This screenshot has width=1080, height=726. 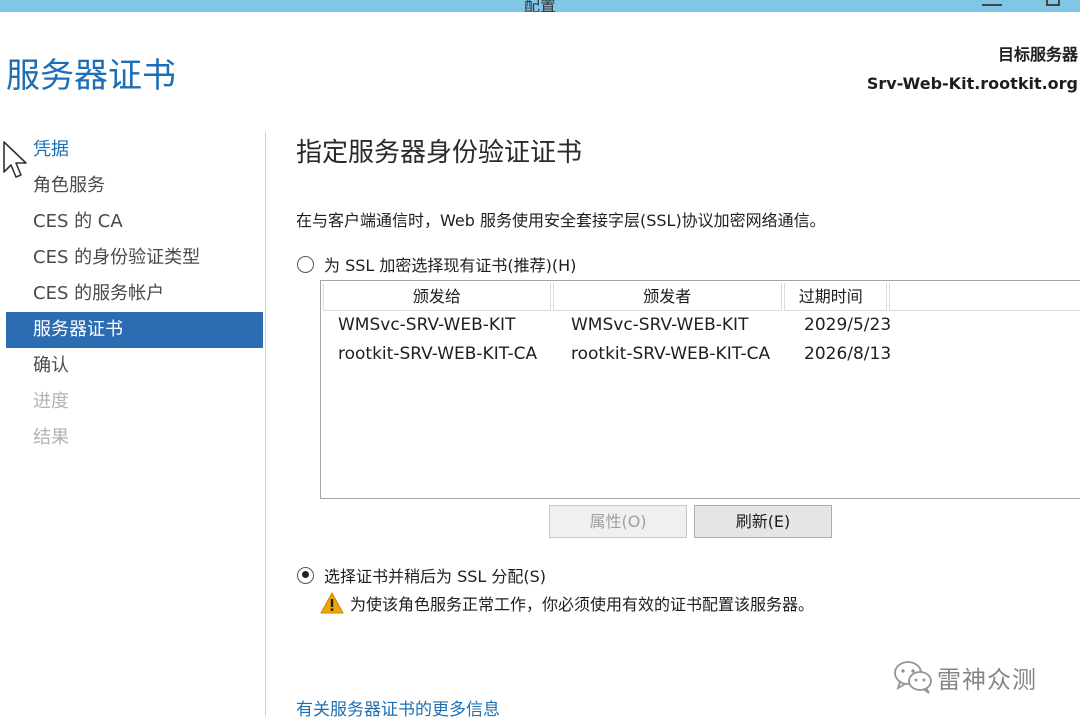 What do you see at coordinates (332, 603) in the screenshot?
I see `warning-triangle-icon` at bounding box center [332, 603].